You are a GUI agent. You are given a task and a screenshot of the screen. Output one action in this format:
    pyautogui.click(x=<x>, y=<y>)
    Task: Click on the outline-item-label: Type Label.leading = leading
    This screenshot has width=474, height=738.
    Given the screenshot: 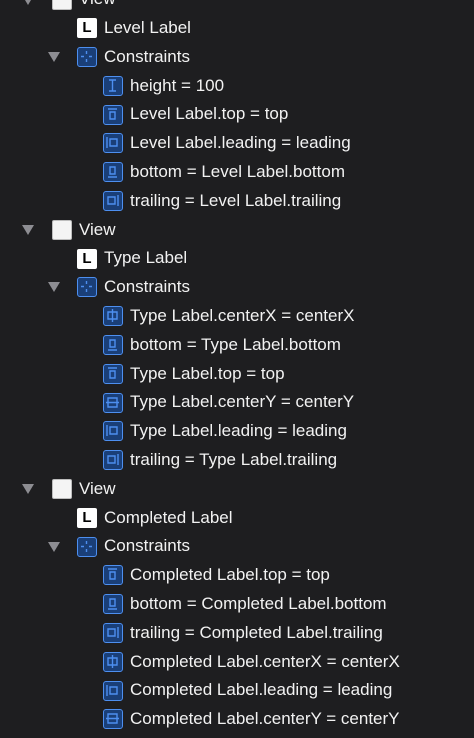 What is the action you would take?
    pyautogui.click(x=238, y=431)
    